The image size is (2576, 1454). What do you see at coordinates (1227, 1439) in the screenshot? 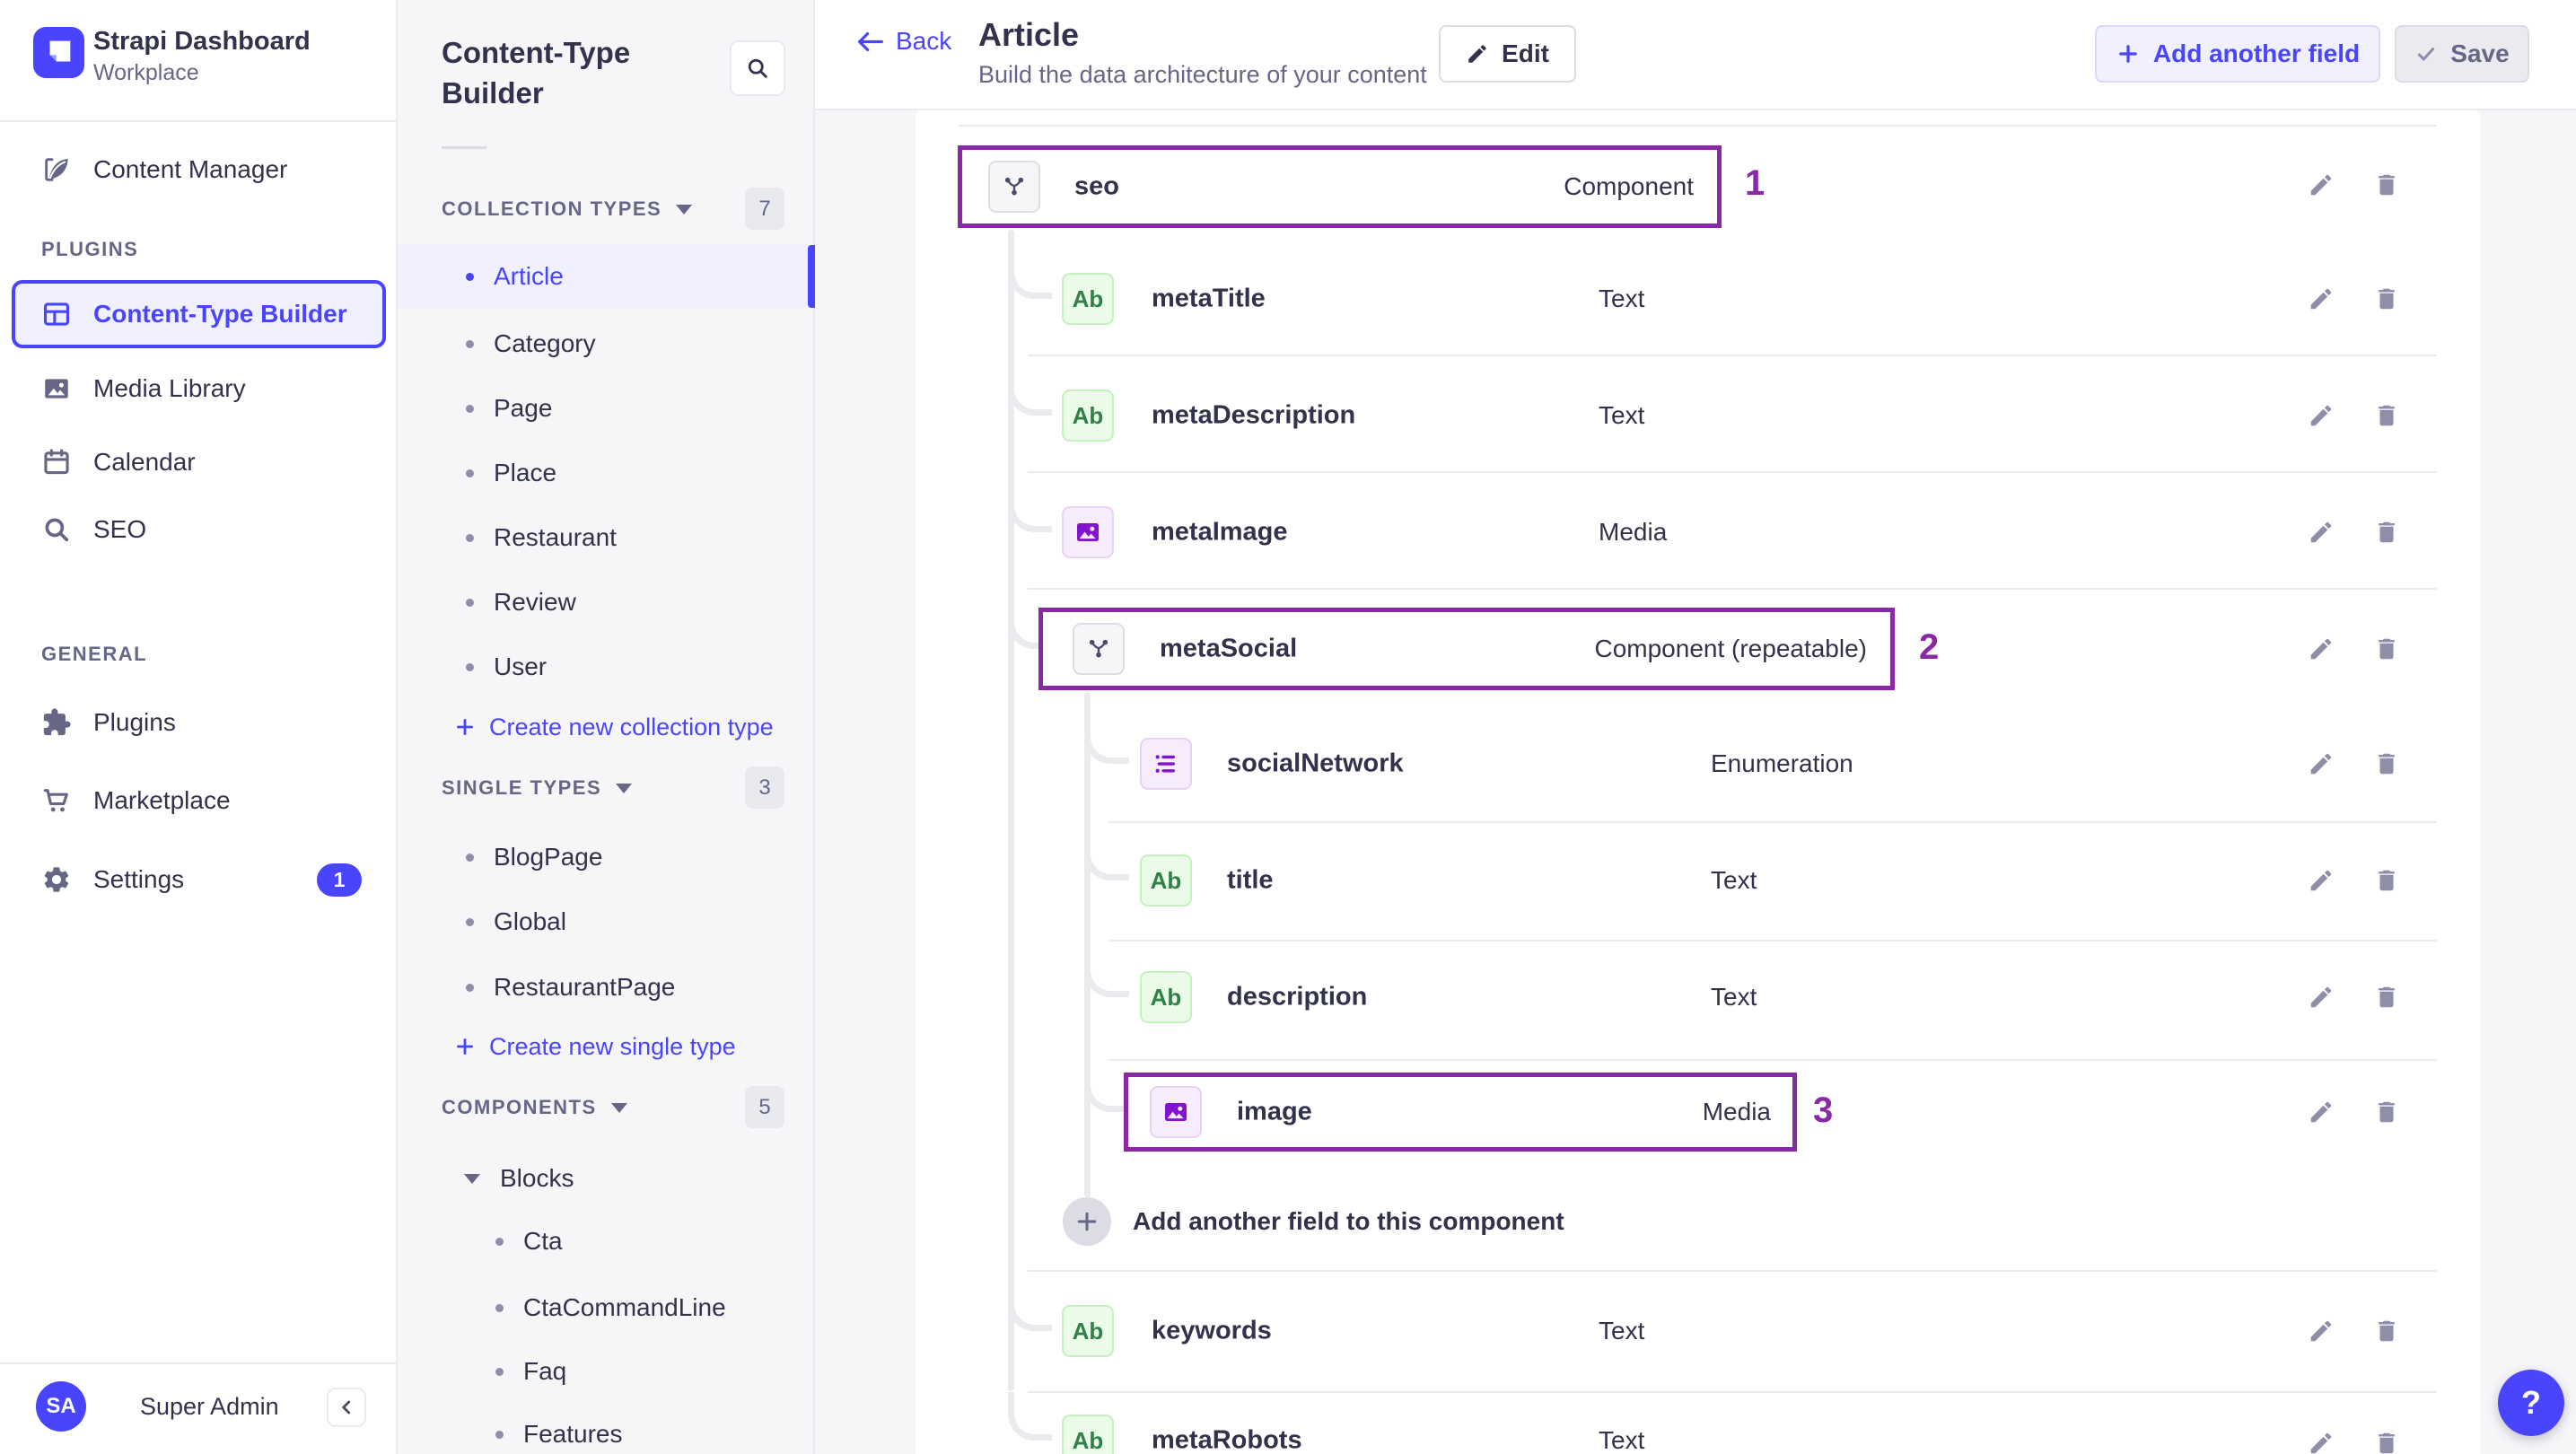
I see `field-name: metaRobots` at bounding box center [1227, 1439].